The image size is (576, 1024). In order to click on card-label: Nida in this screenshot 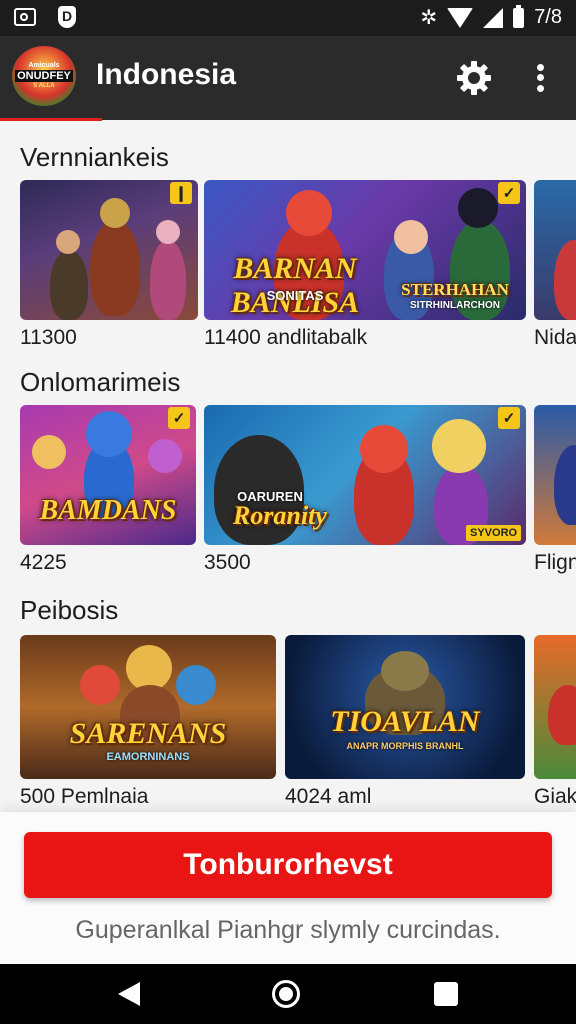, I will do `click(555, 337)`.